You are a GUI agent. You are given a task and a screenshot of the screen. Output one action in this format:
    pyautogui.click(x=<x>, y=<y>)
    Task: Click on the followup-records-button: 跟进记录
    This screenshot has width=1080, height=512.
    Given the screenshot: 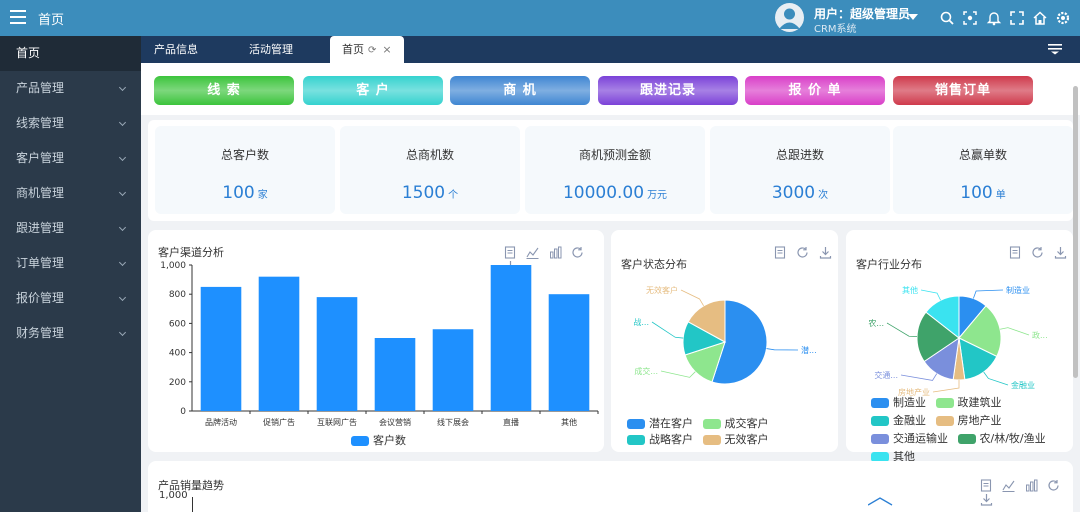 What is the action you would take?
    pyautogui.click(x=668, y=90)
    